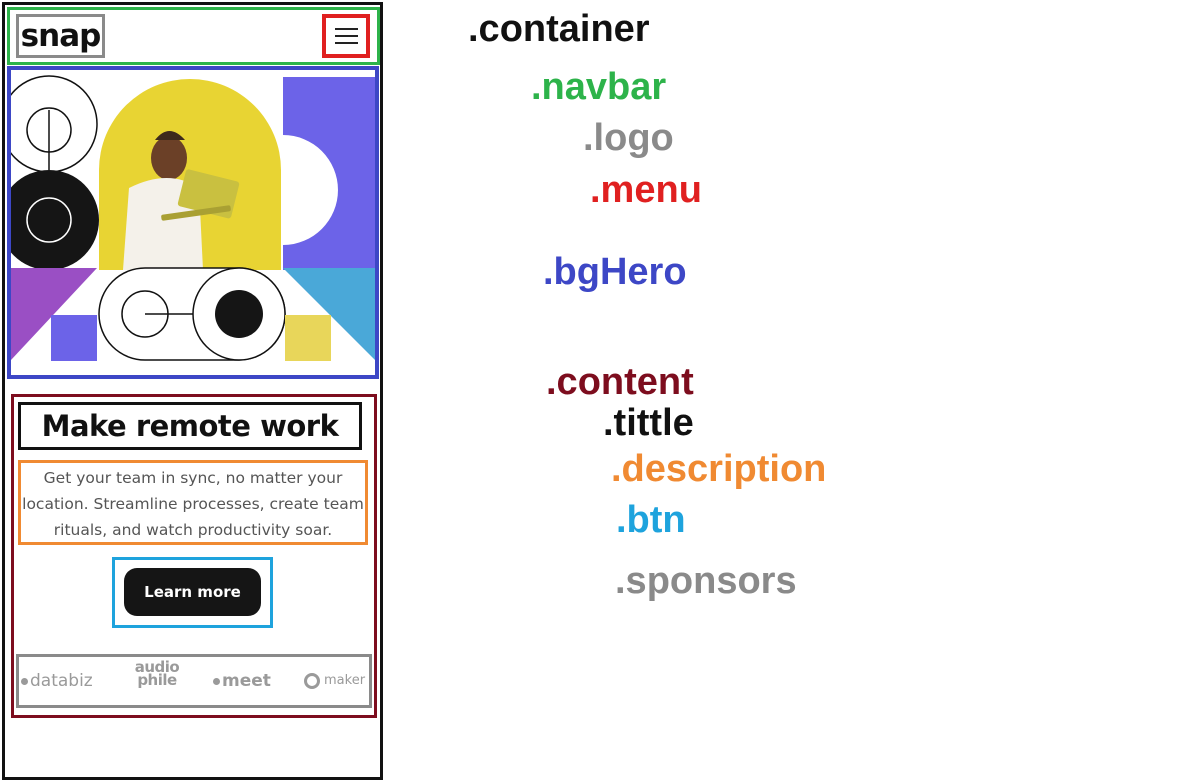 This screenshot has width=1191, height=780. Describe the element at coordinates (599, 87) in the screenshot. I see `label-navbar: .navbar` at that location.